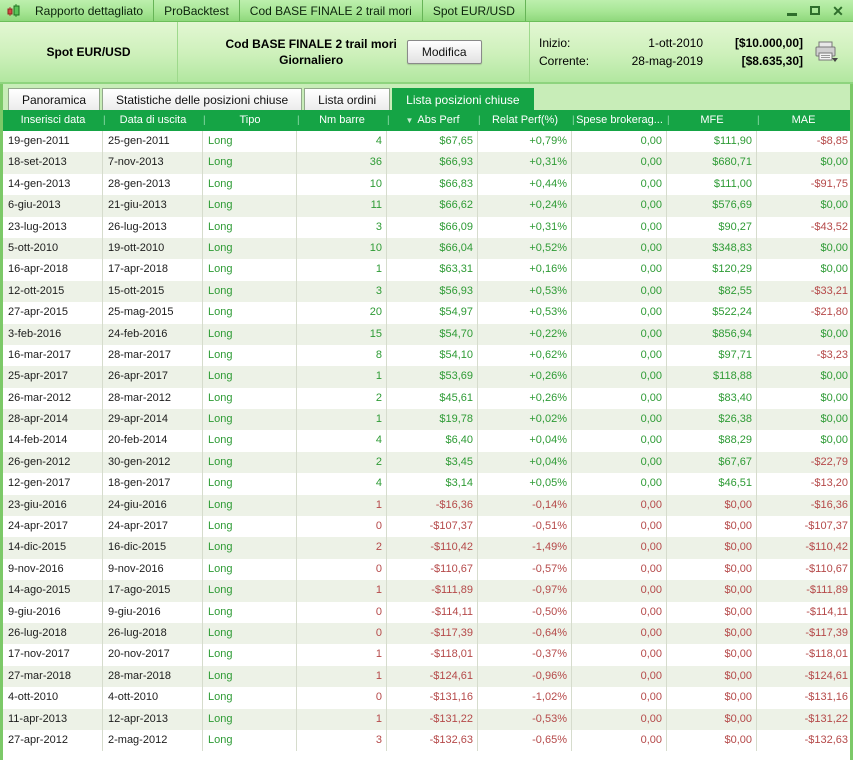 The height and width of the screenshot is (760, 853). What do you see at coordinates (463, 99) in the screenshot?
I see `tab-lista-posizioni-chiuse: Lista posizioni chiuse` at bounding box center [463, 99].